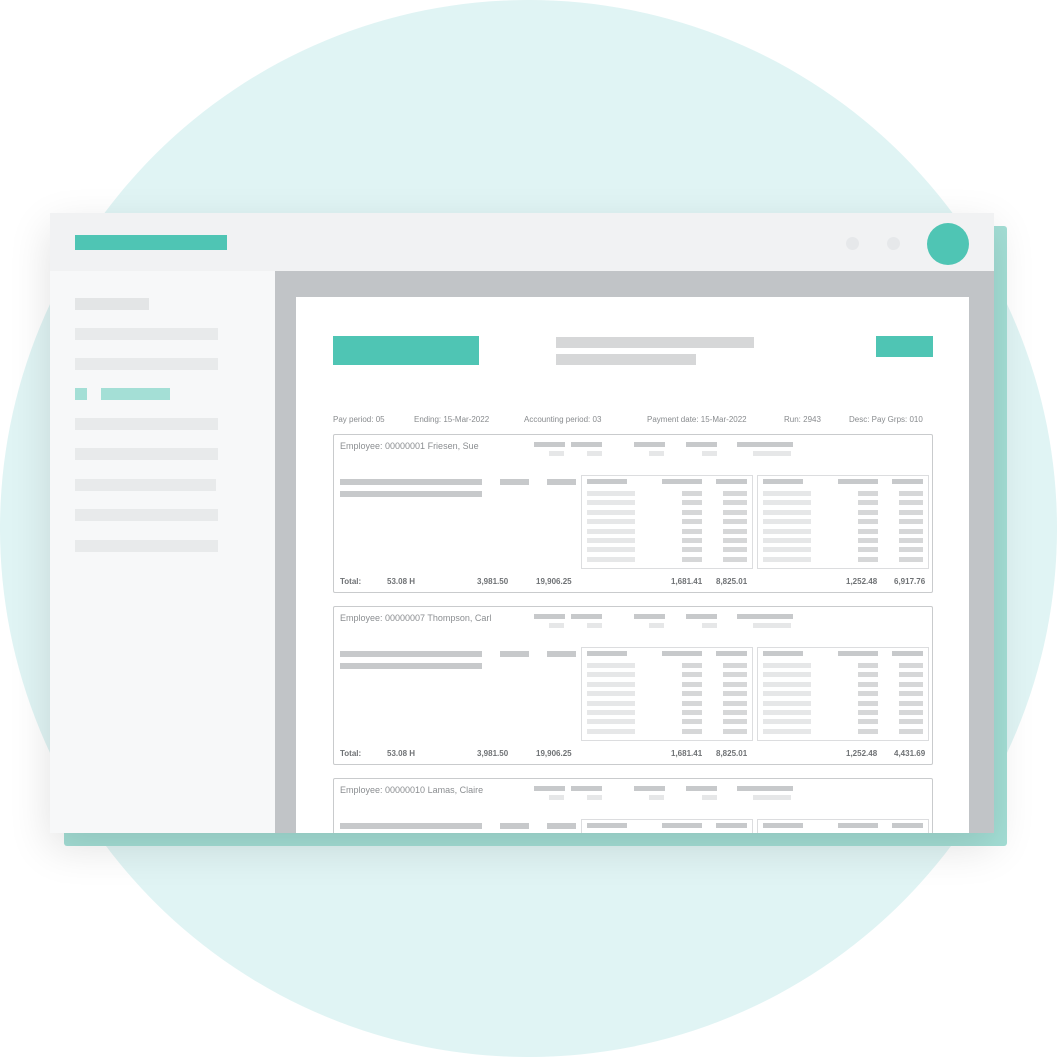 The width and height of the screenshot is (1057, 1057). I want to click on user-avatar-icon, so click(948, 244).